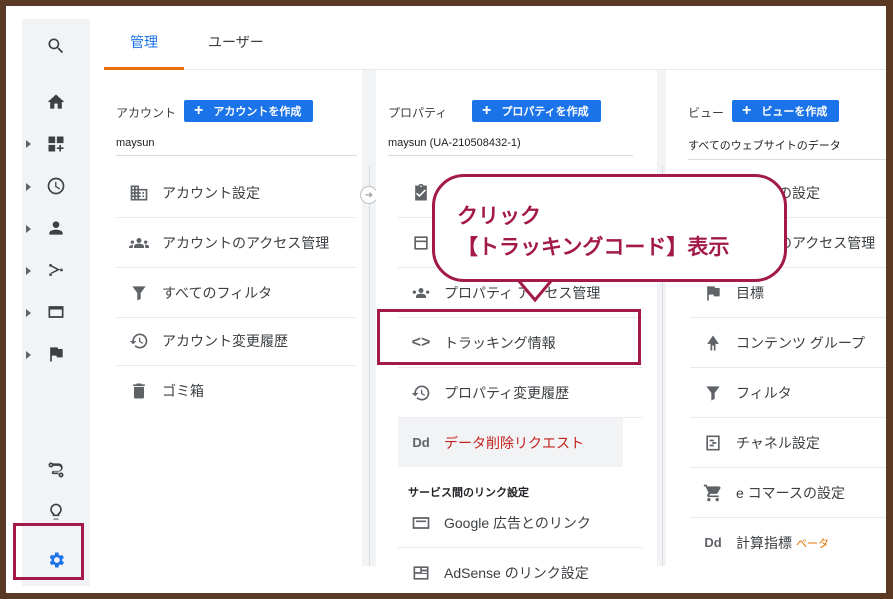 This screenshot has width=893, height=599. Describe the element at coordinates (499, 216) in the screenshot. I see `callout-line1: クリック` at that location.